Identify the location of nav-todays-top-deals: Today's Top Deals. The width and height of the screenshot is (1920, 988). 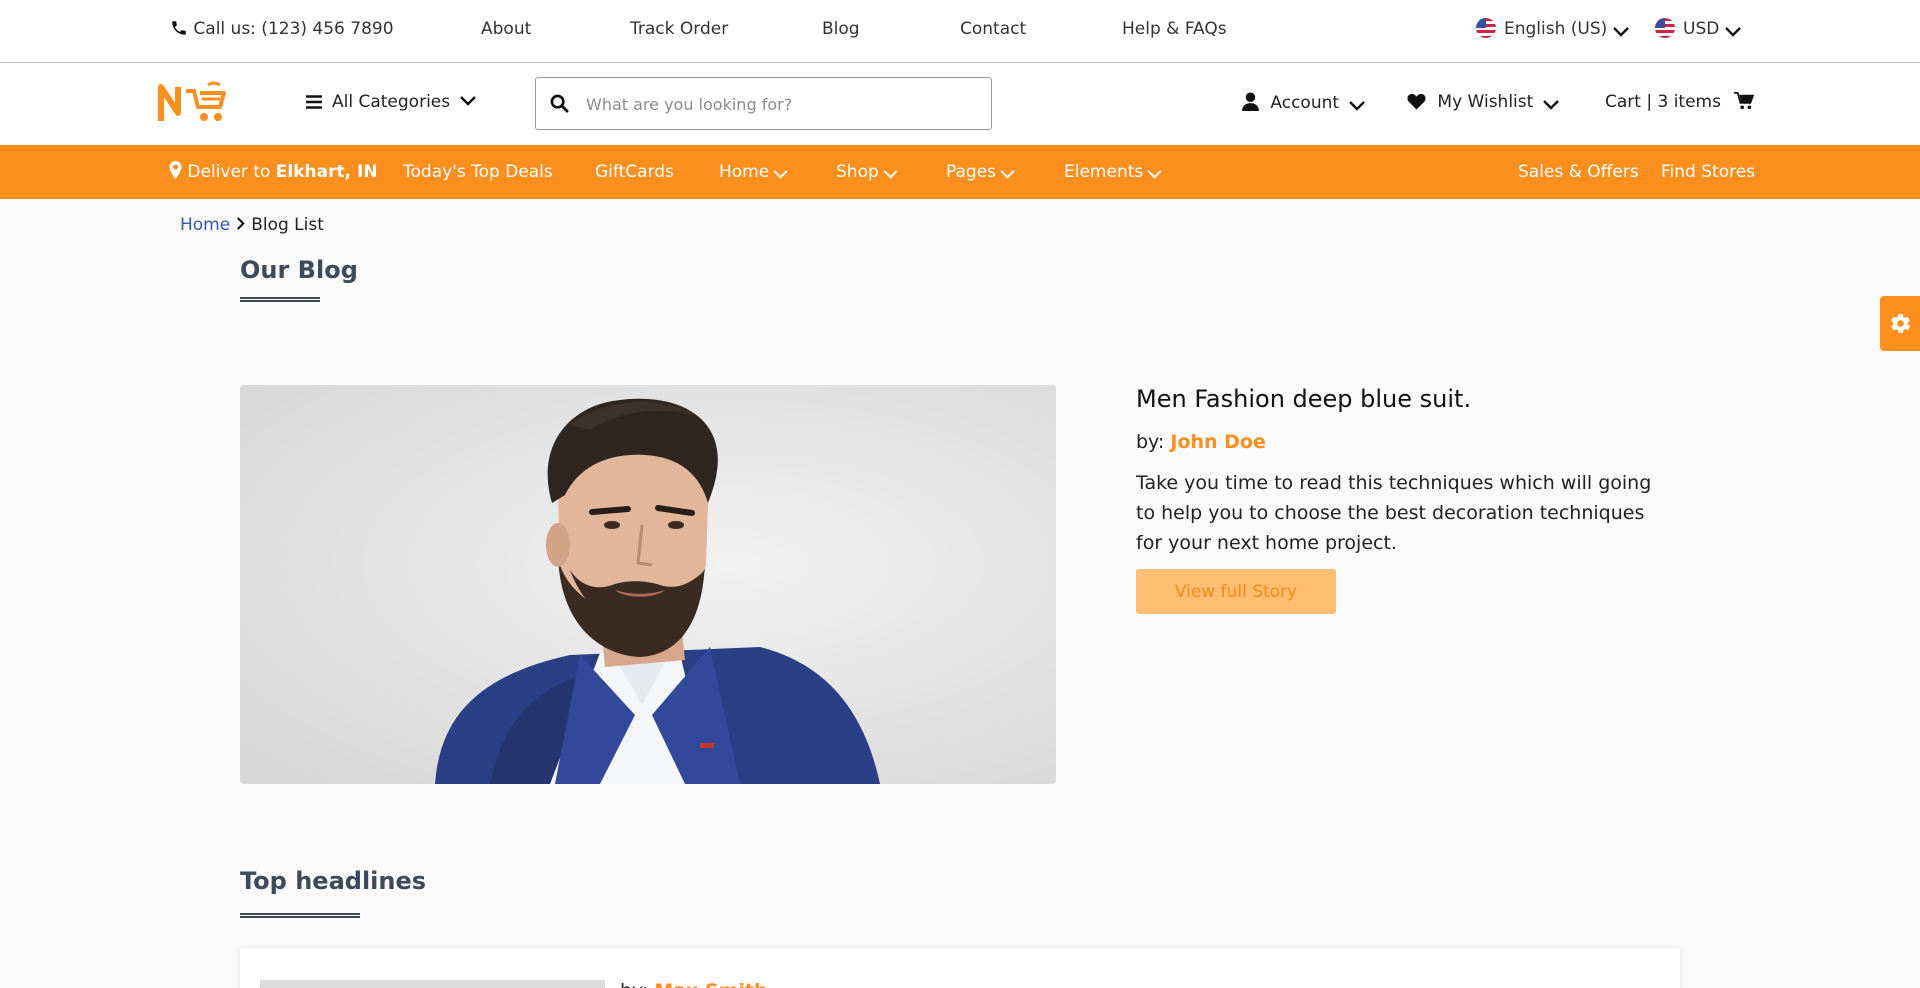
(478, 172).